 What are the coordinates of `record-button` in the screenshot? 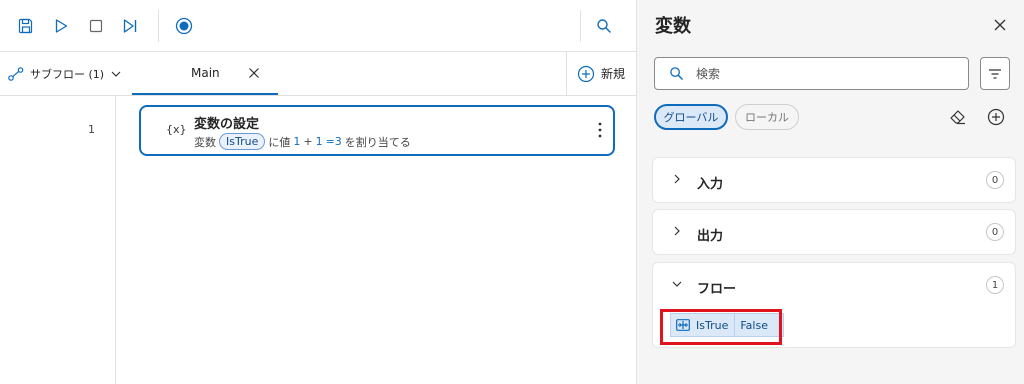 It's located at (184, 26).